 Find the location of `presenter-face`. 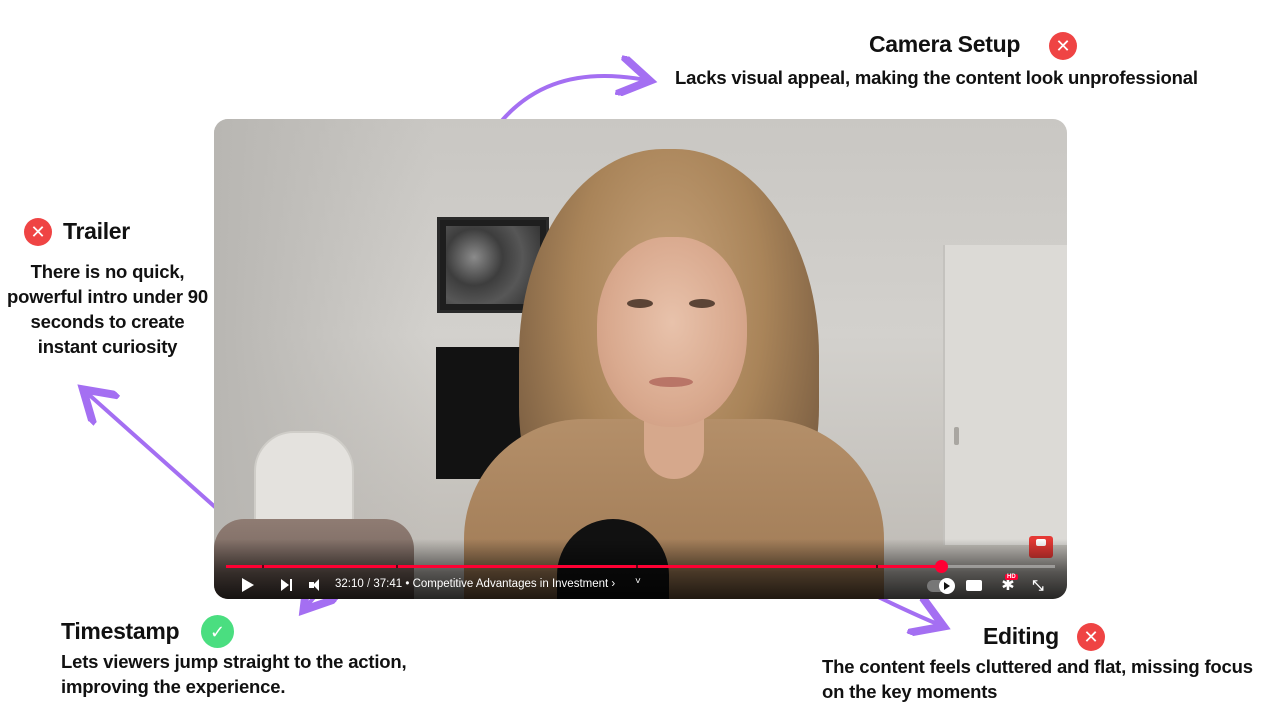

presenter-face is located at coordinates (672, 332).